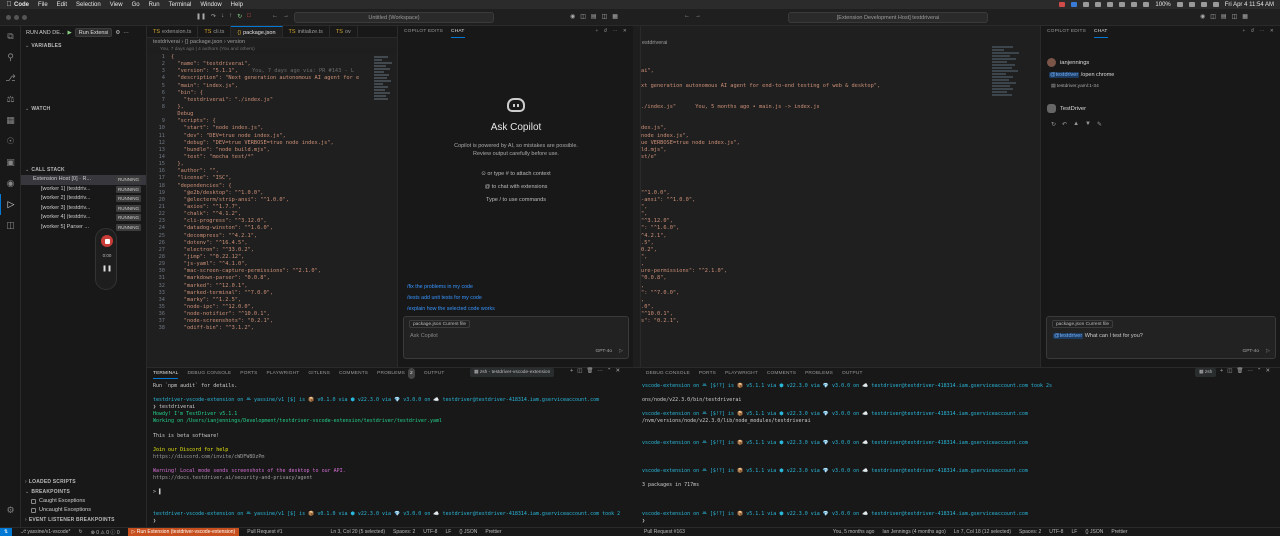 The image size is (1280, 536). Describe the element at coordinates (10, 225) in the screenshot. I see `extension-view-icon: ◫` at that location.